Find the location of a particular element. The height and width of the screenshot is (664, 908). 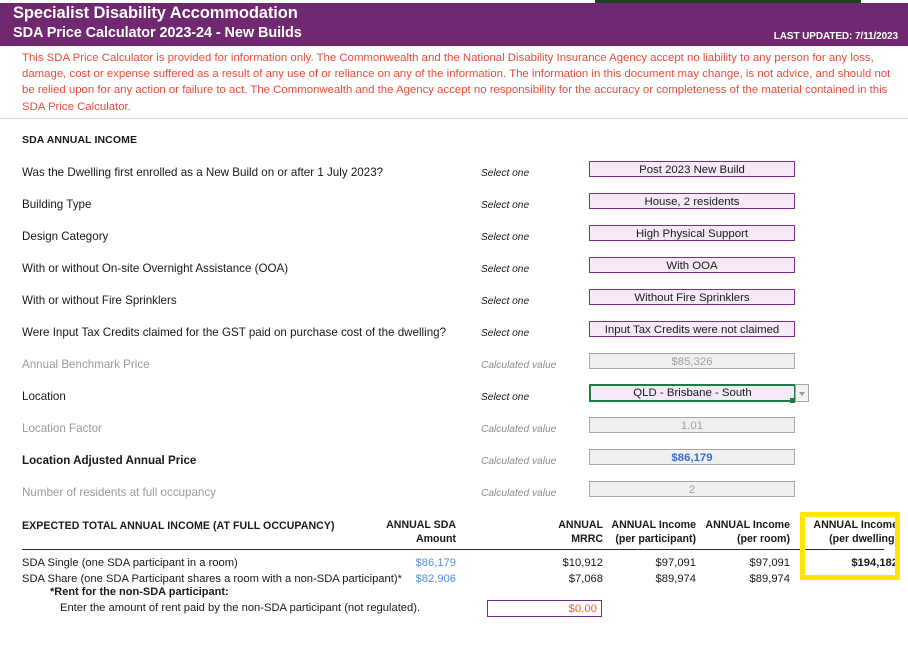

table-cell-mrrc: $7,068 is located at coordinates (585, 579).